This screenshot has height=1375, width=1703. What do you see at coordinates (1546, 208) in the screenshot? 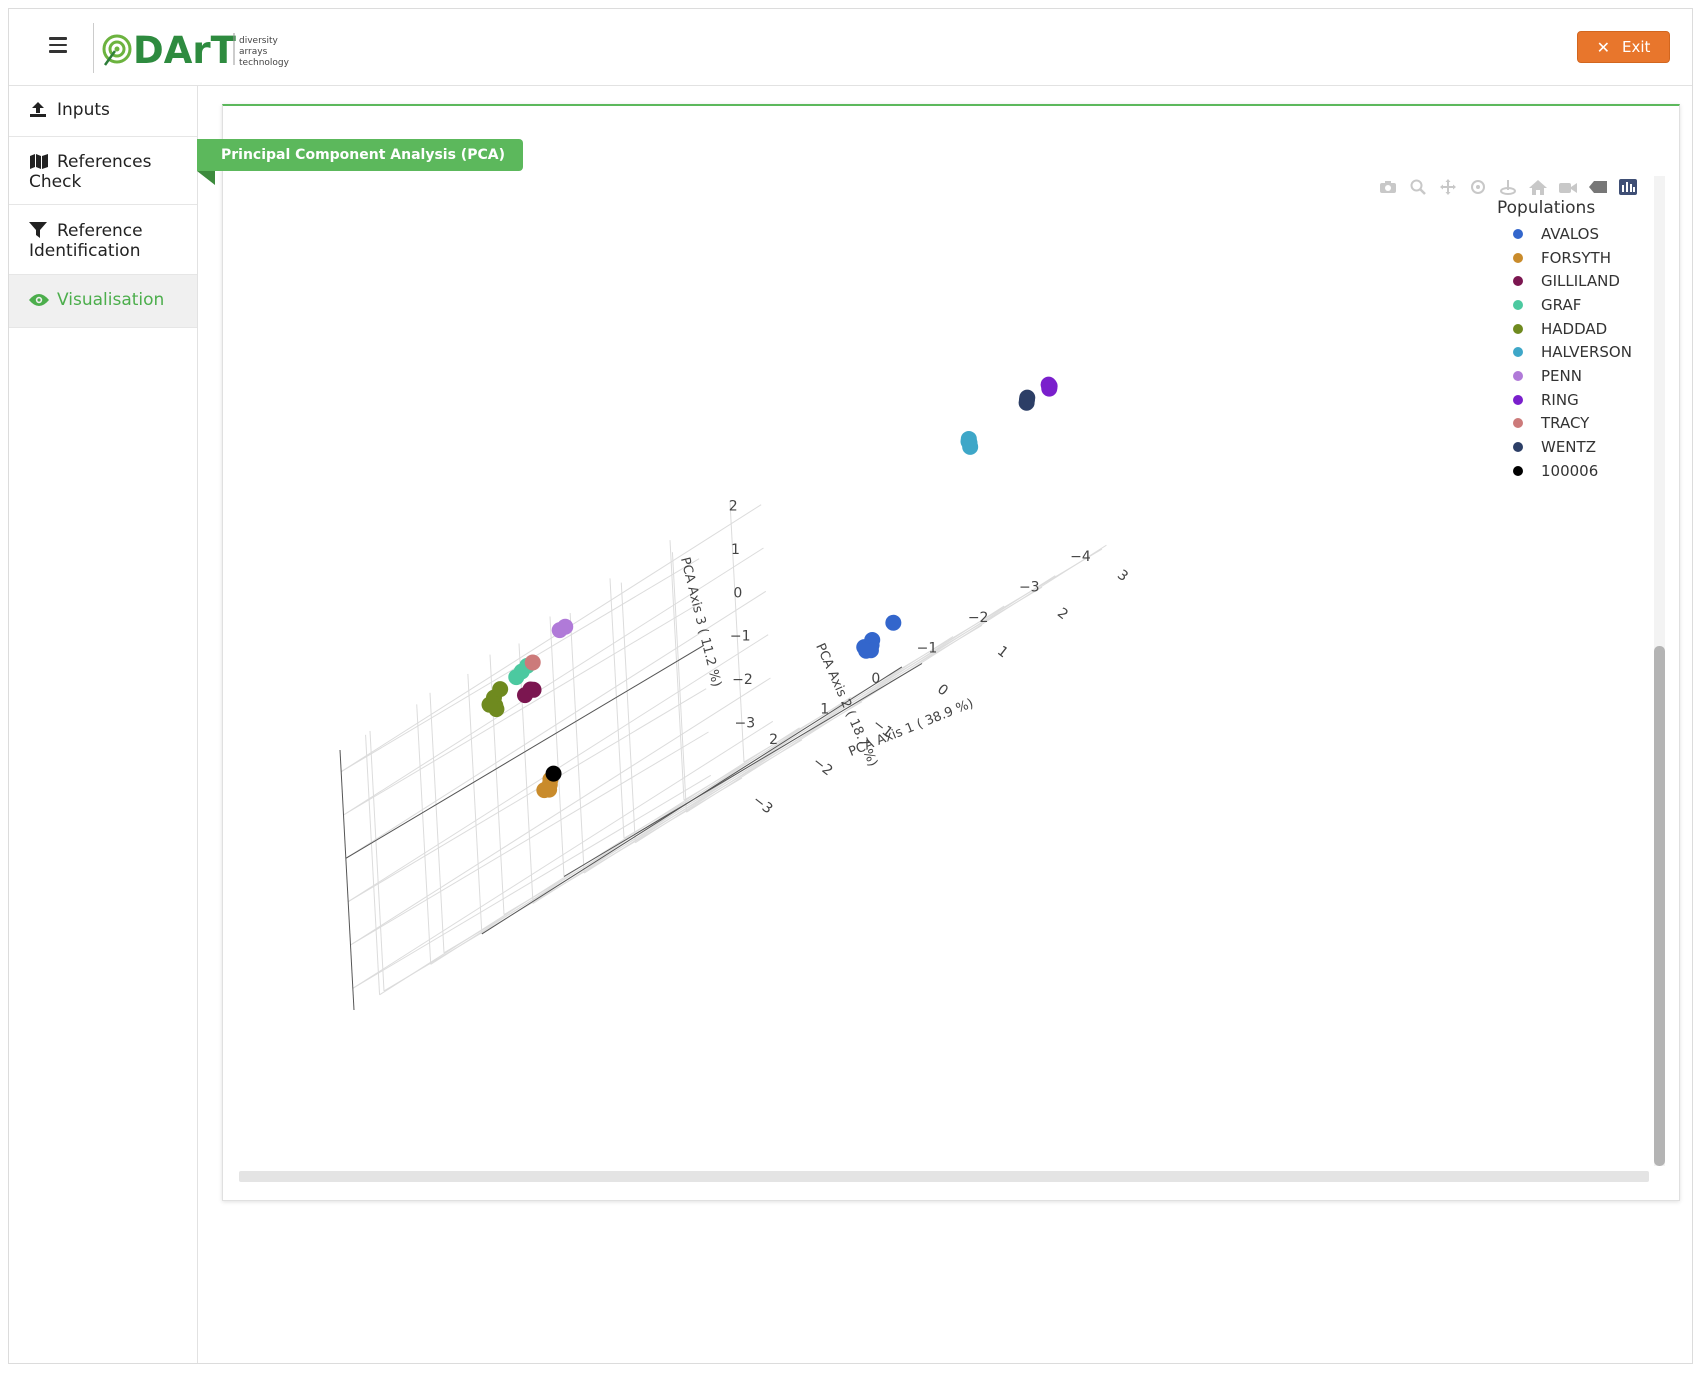
I see `legend-title: Populations` at bounding box center [1546, 208].